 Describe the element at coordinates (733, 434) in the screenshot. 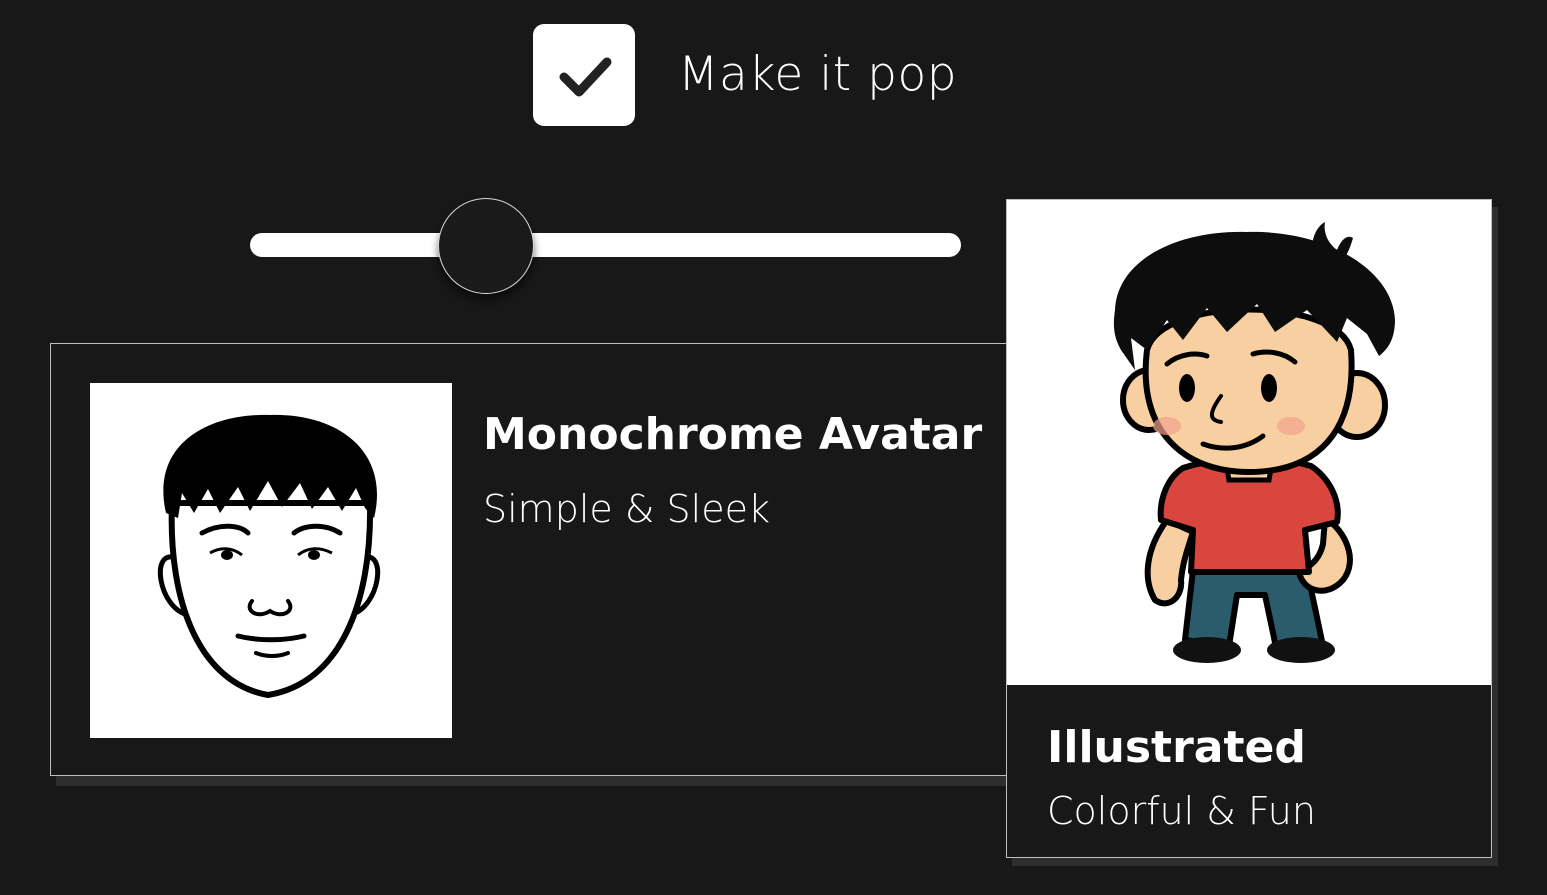

I see `monochrome-card-title: Monochrome Avatar` at that location.